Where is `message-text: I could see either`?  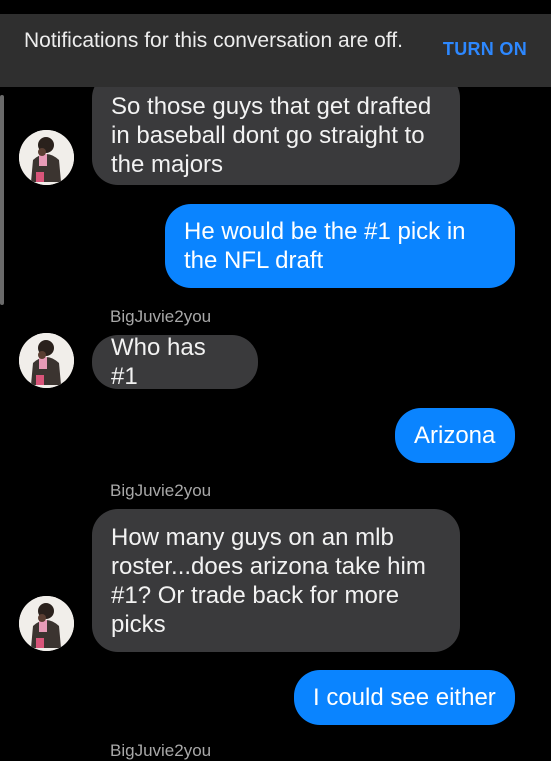 message-text: I could see either is located at coordinates (404, 697).